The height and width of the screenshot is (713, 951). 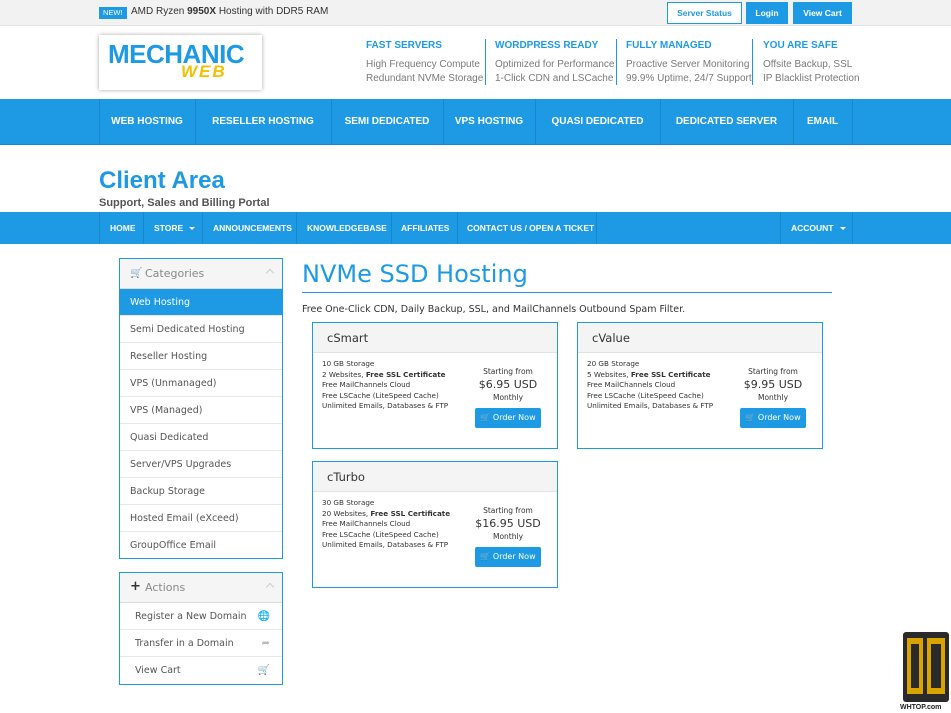 What do you see at coordinates (123, 228) in the screenshot?
I see `subnav-home: HOME` at bounding box center [123, 228].